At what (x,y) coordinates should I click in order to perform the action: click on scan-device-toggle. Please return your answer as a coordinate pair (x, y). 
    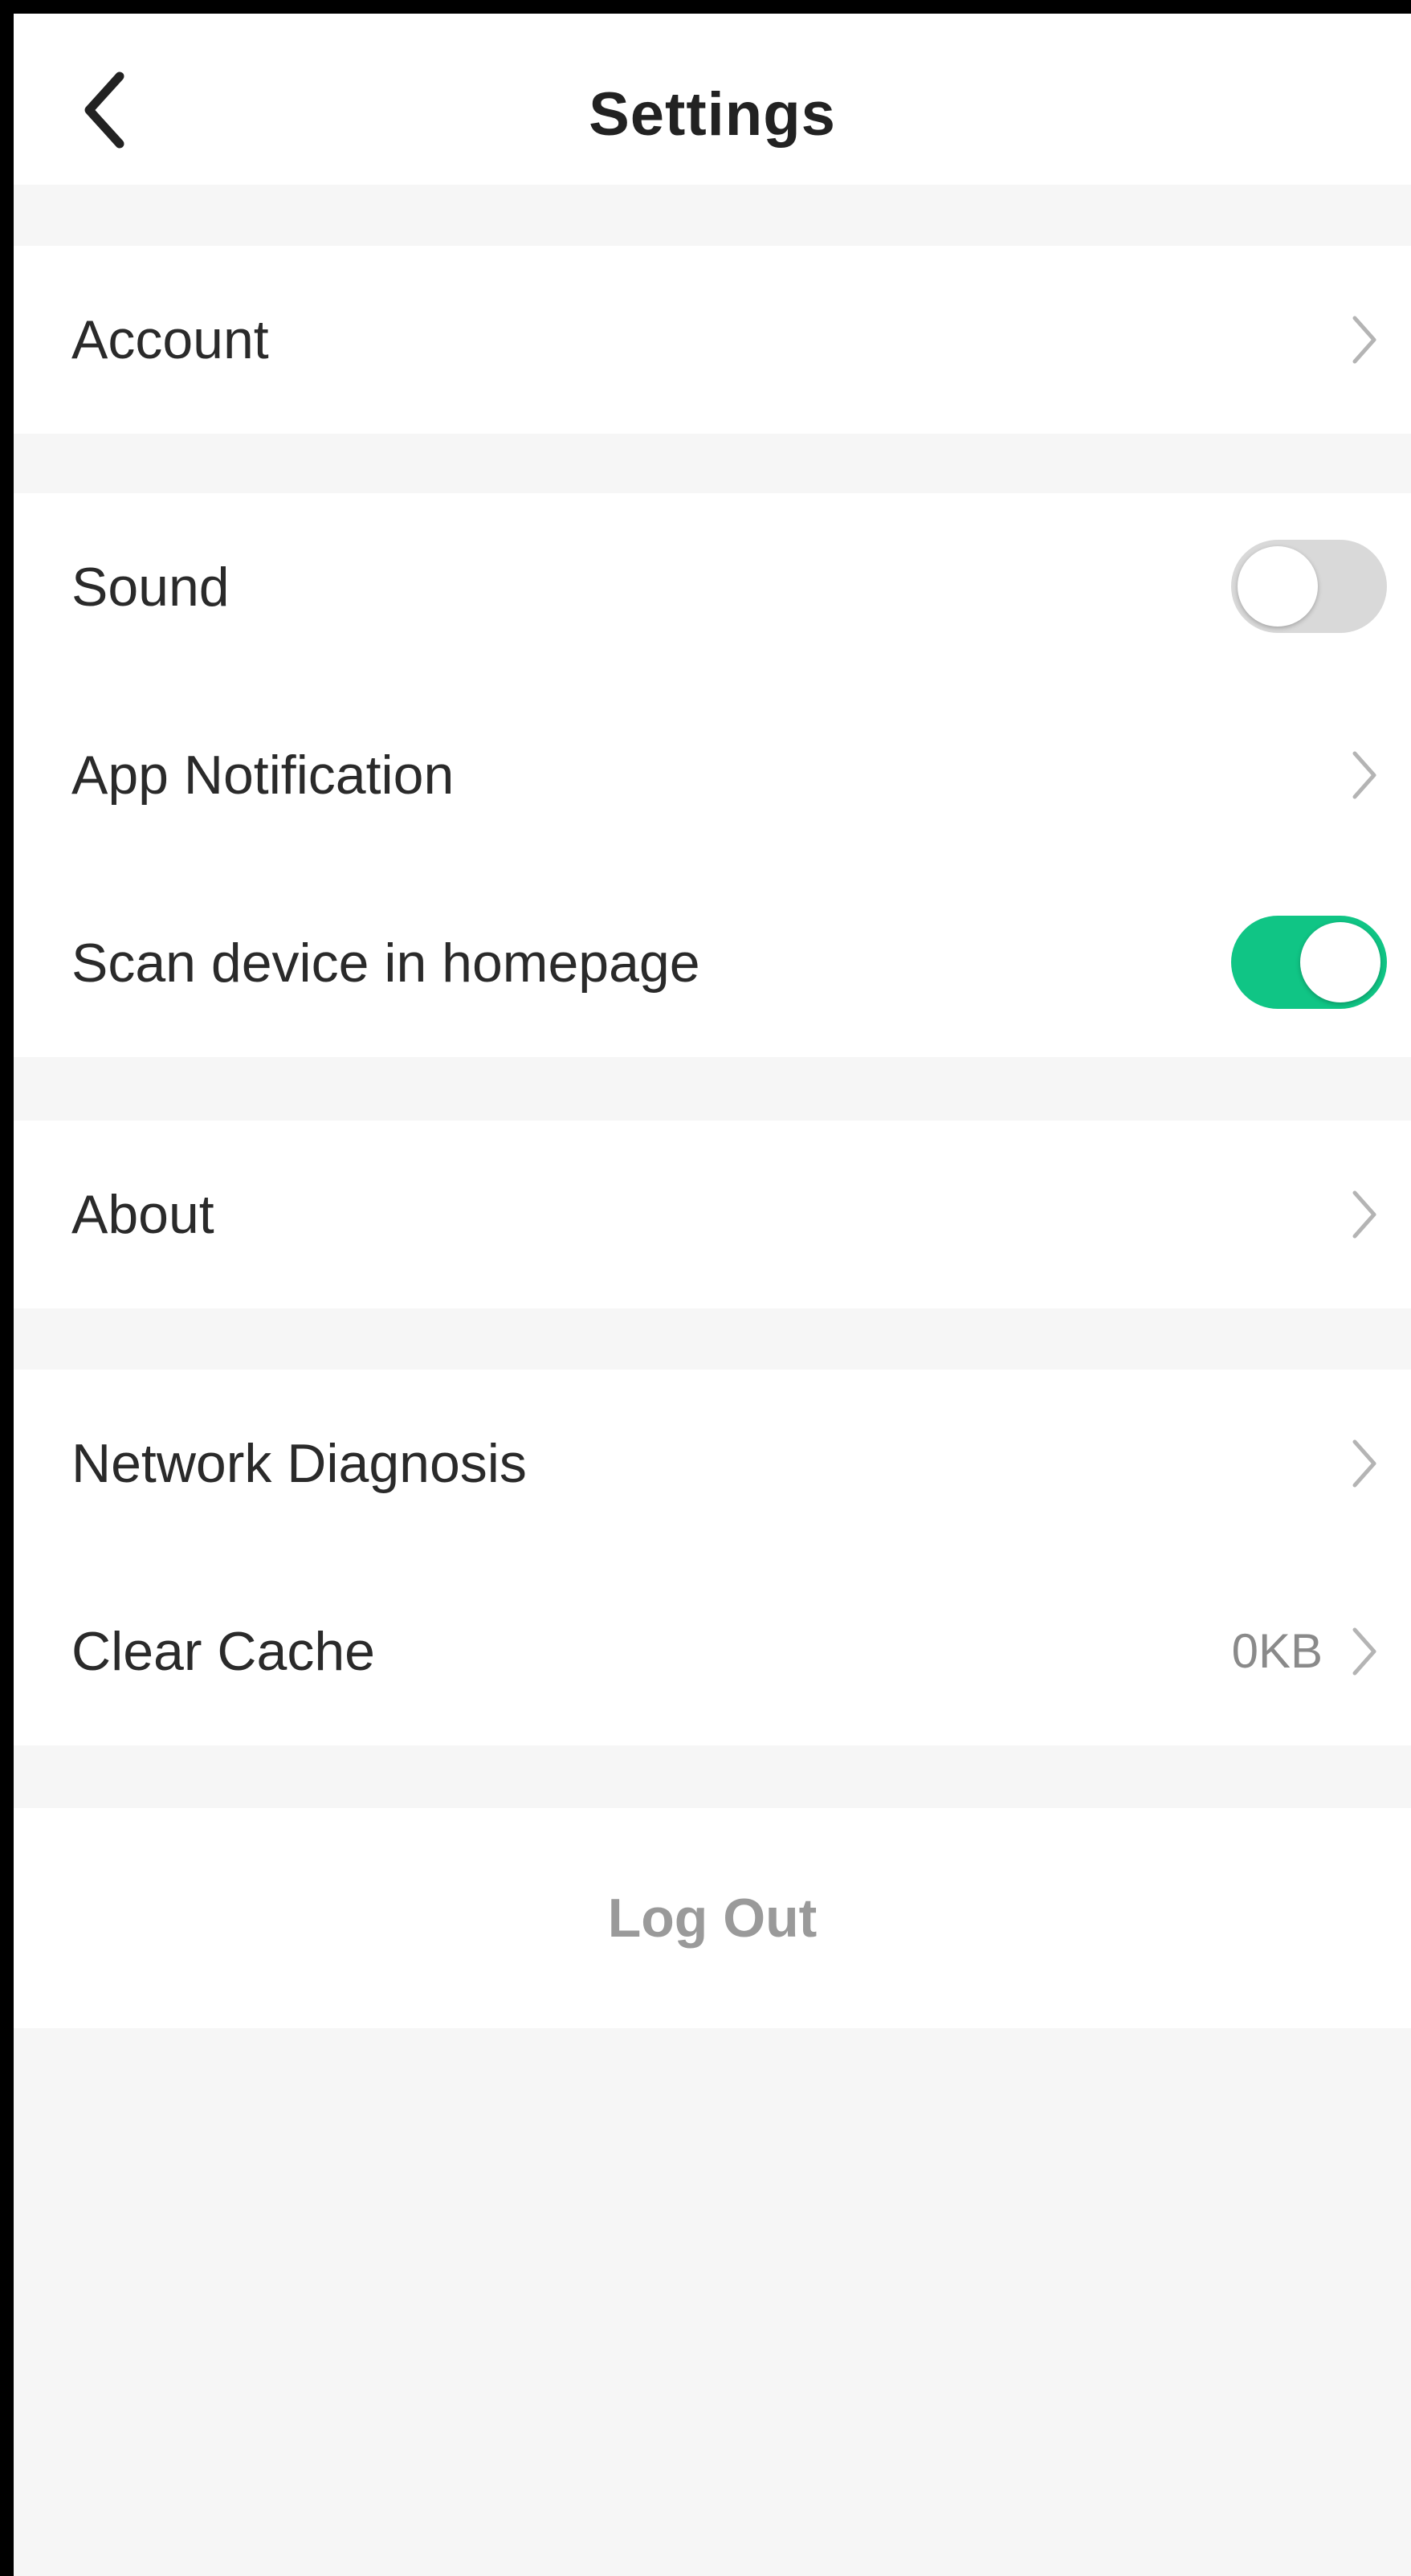
    Looking at the image, I should click on (1309, 962).